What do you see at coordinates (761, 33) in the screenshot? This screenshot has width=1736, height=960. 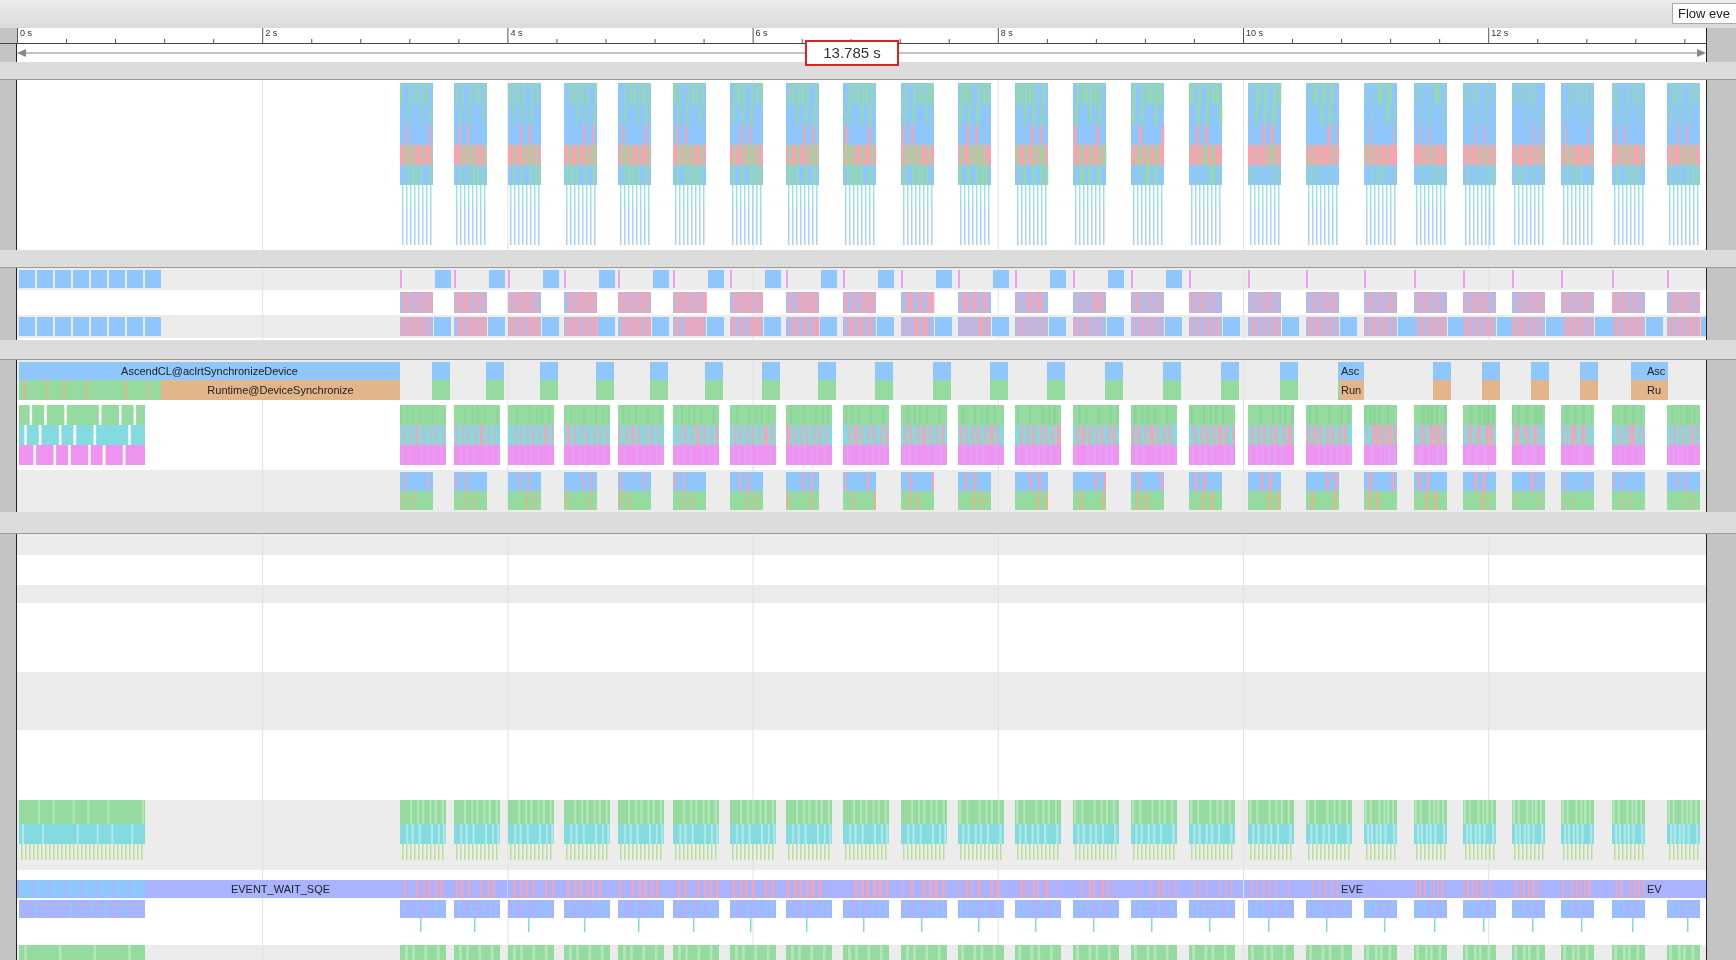 I see `tick-label: 6 s` at bounding box center [761, 33].